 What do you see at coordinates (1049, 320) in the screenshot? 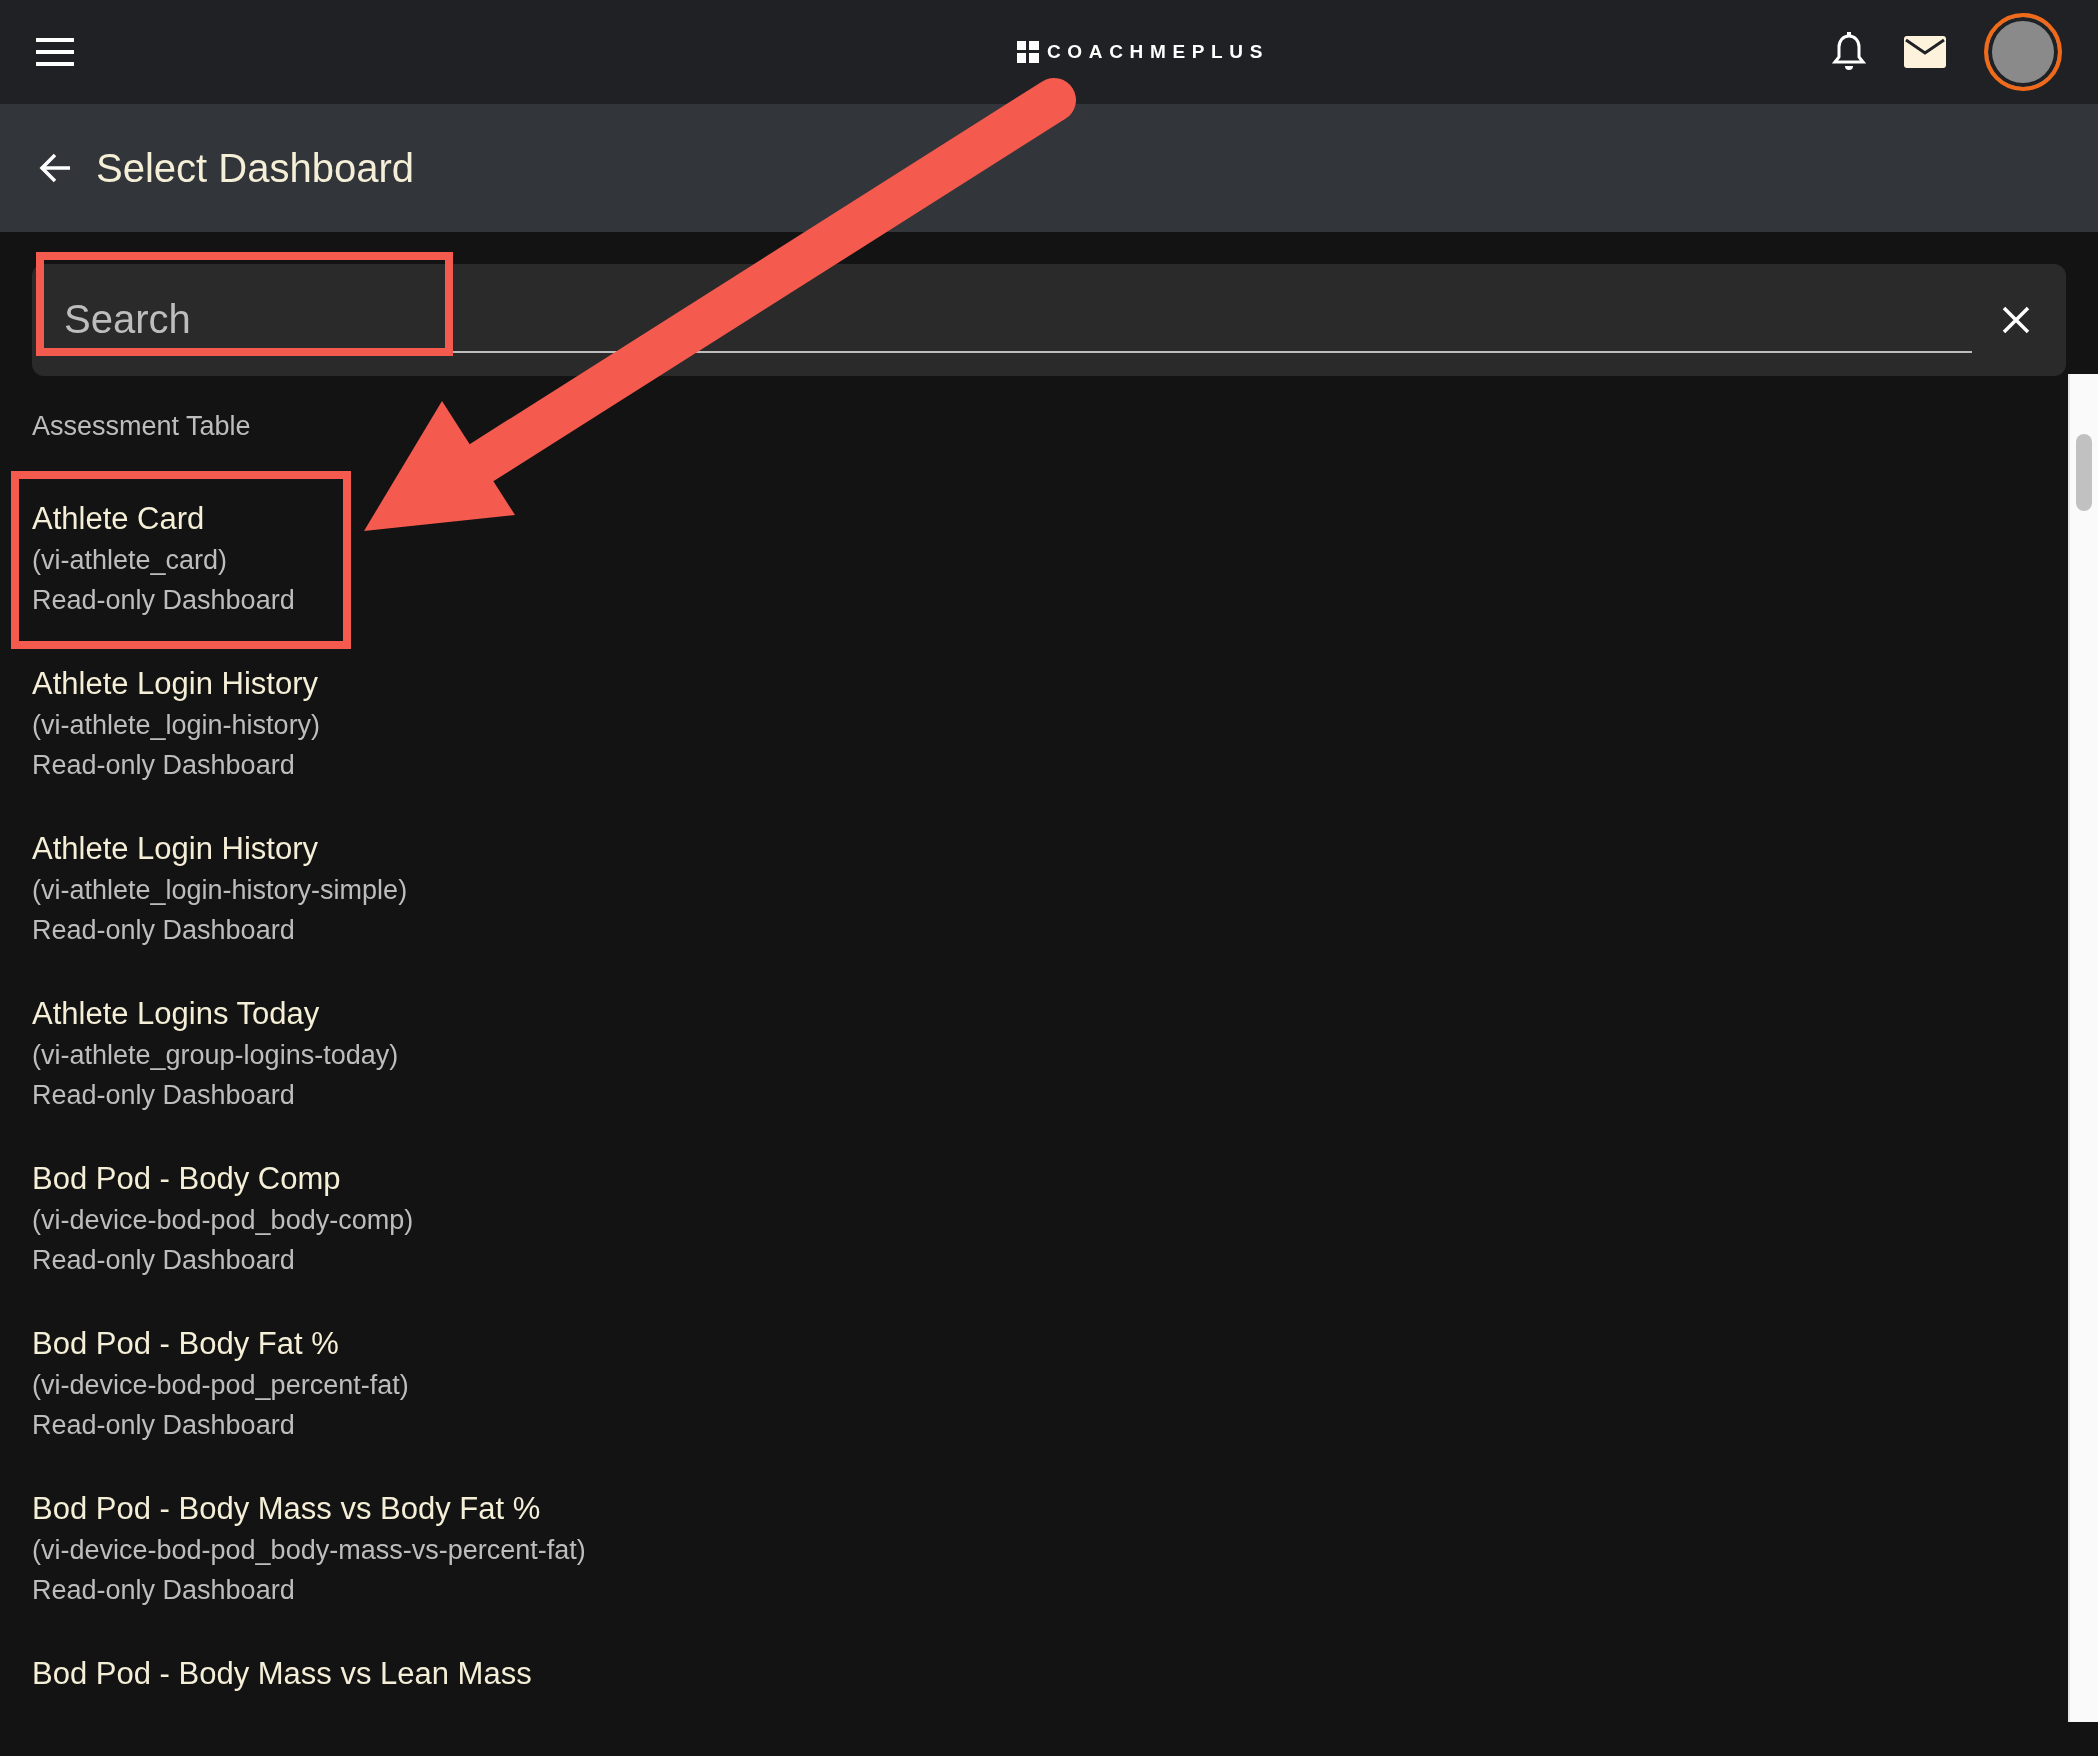
I see `search-field: Search` at bounding box center [1049, 320].